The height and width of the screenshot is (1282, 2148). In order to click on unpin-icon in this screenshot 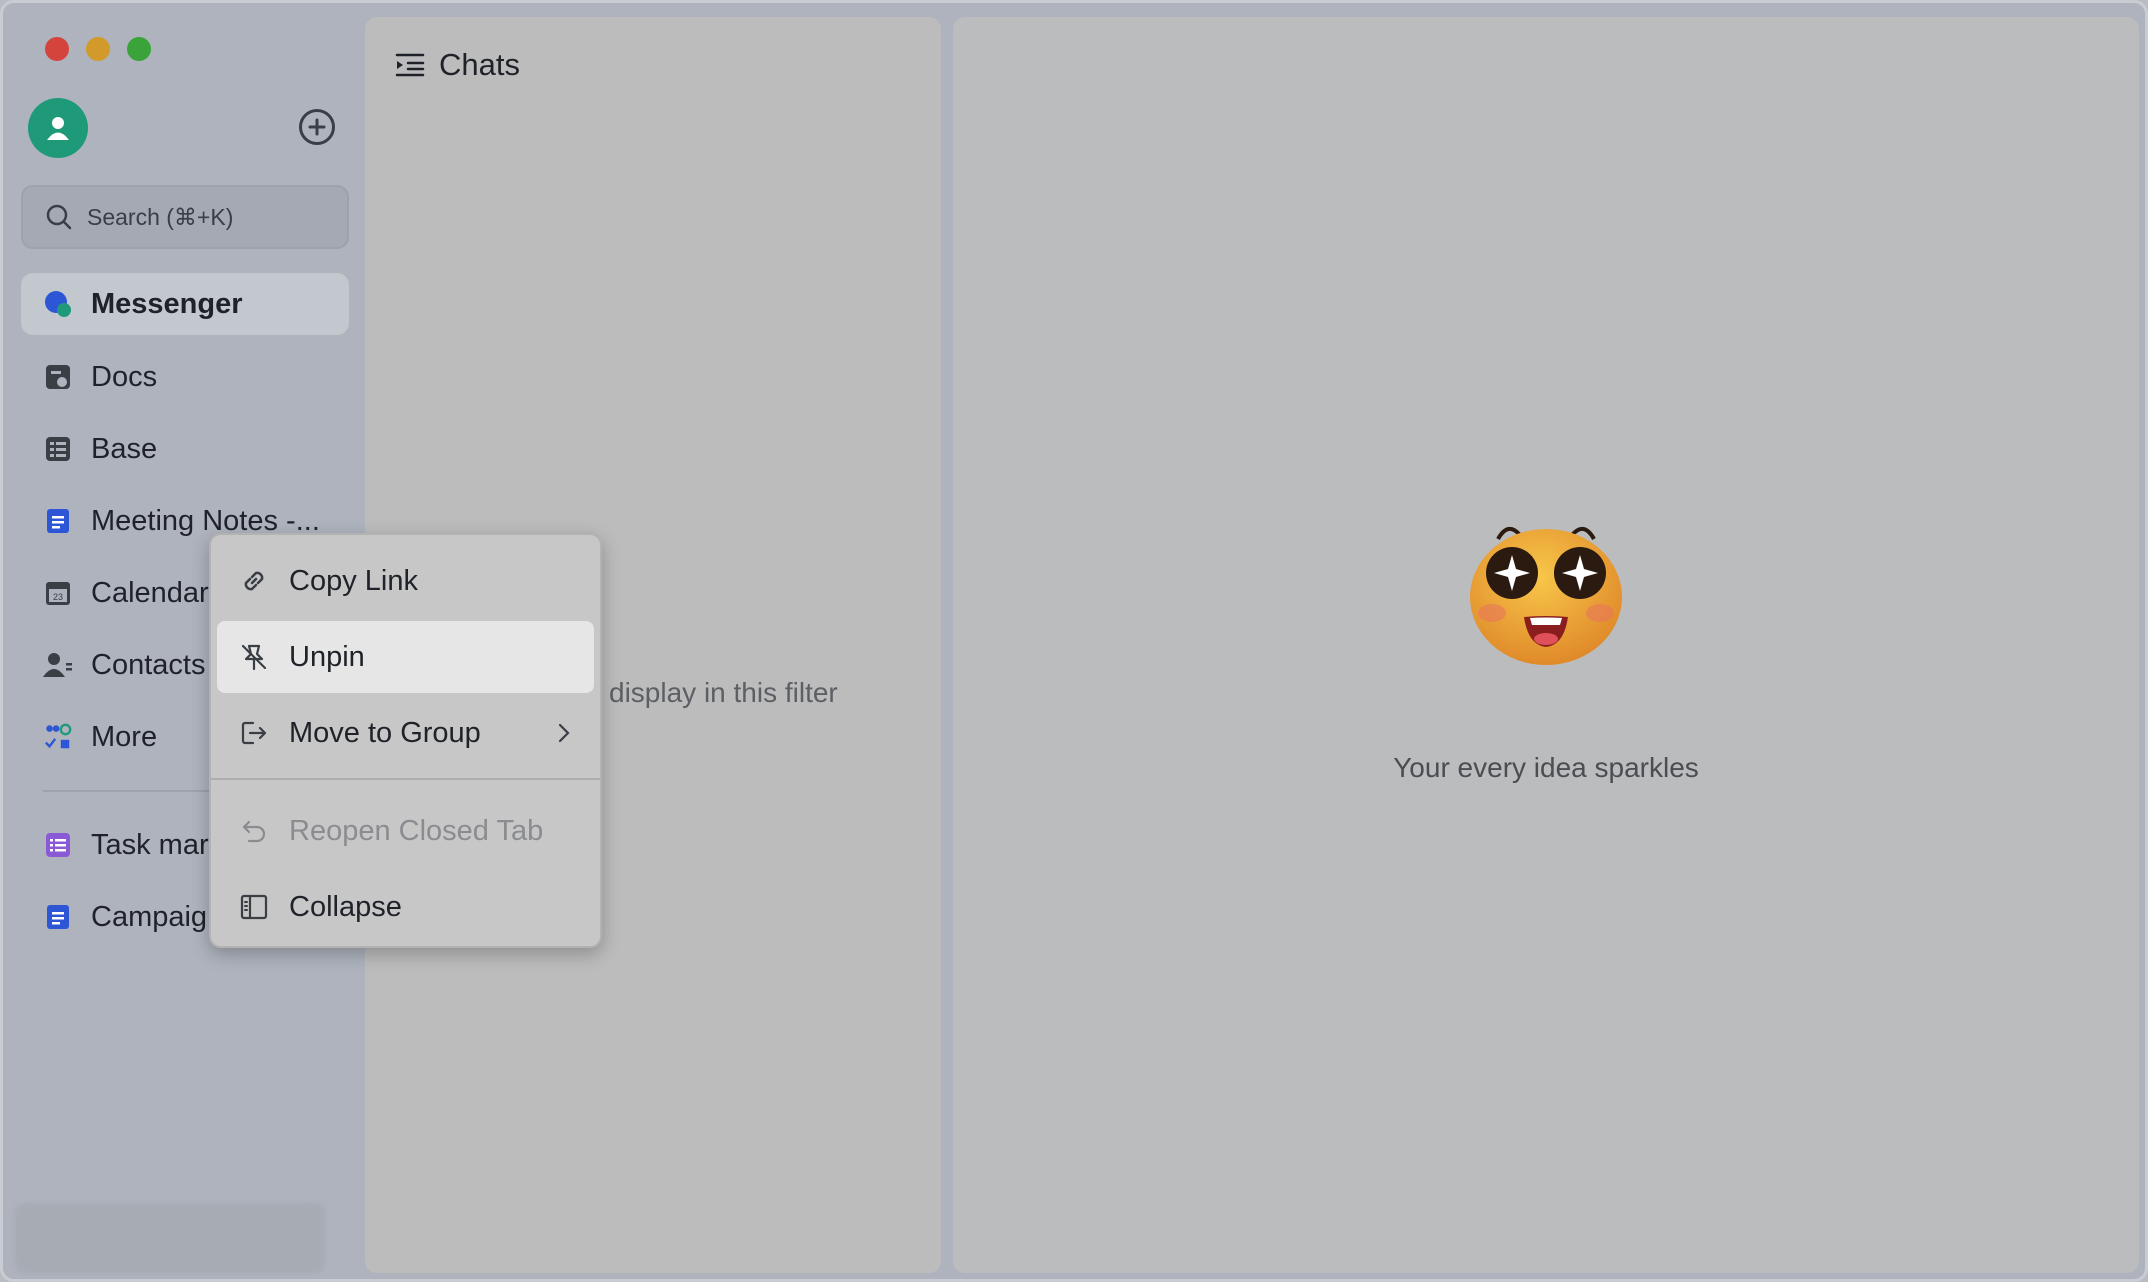, I will do `click(254, 657)`.